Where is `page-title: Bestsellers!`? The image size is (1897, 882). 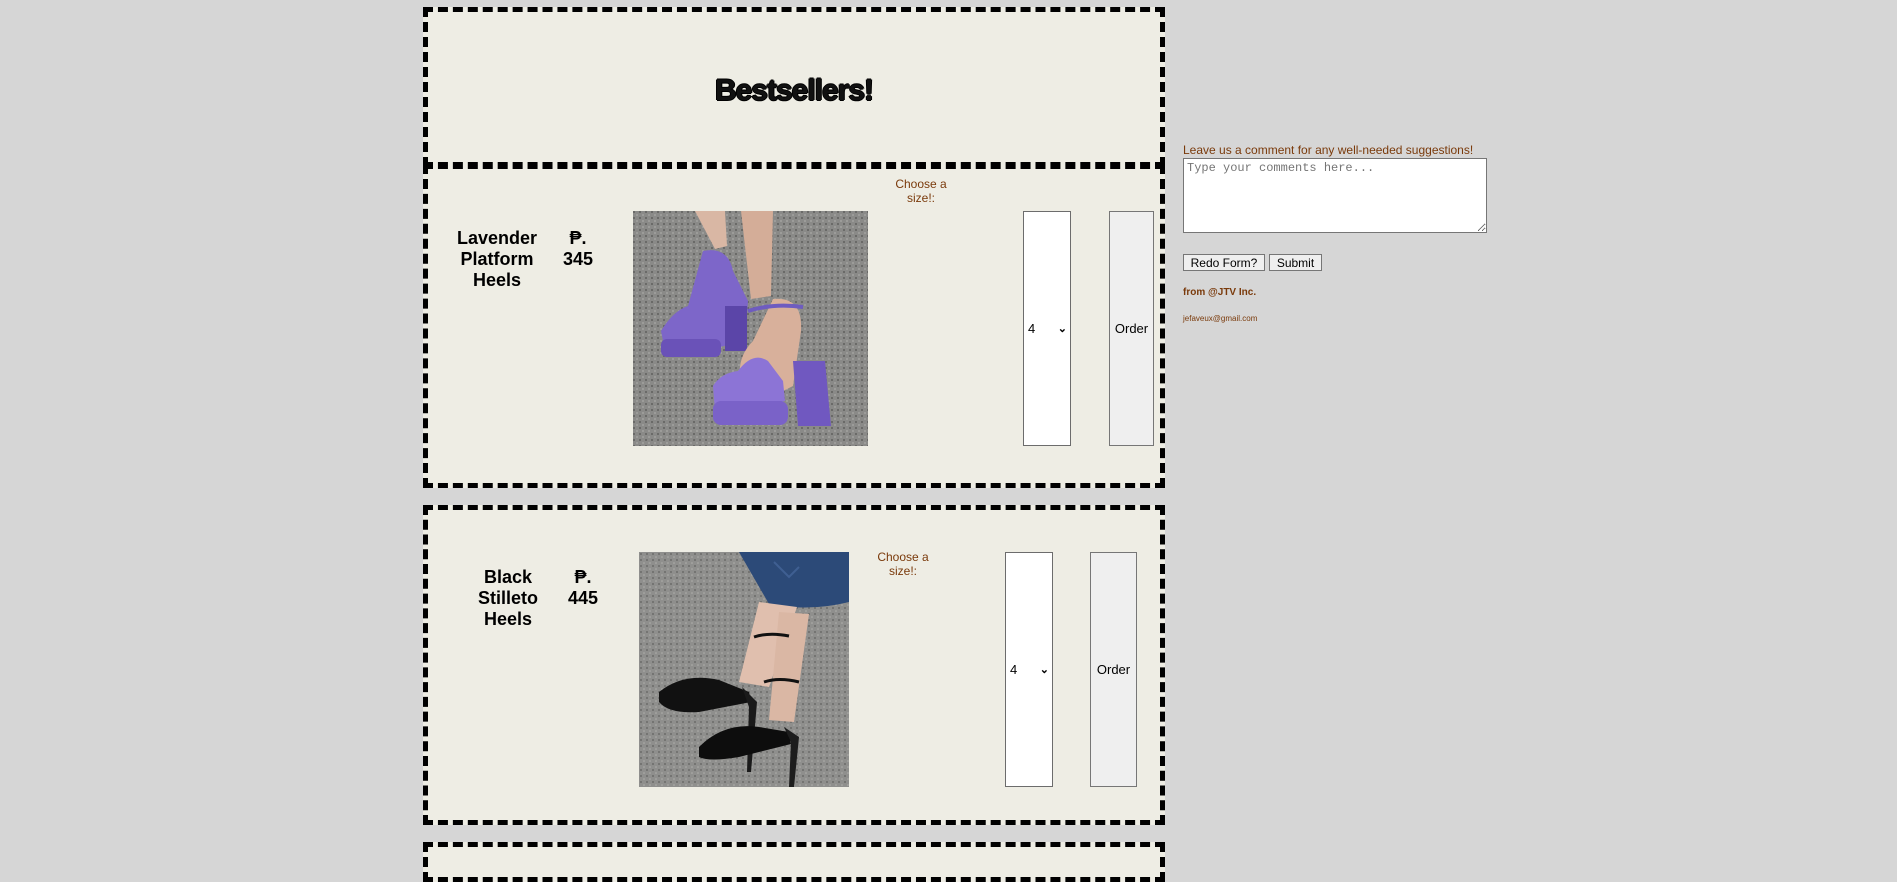
page-title: Bestsellers! is located at coordinates (794, 90).